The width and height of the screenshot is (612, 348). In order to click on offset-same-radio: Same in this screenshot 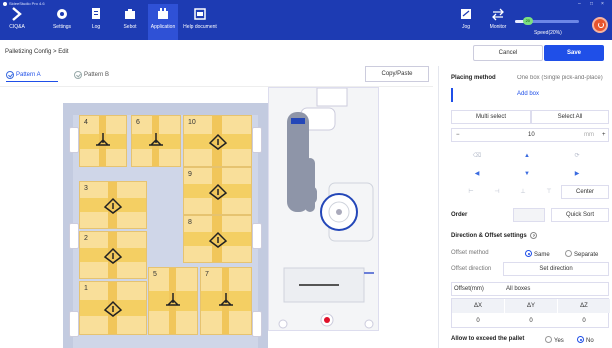, I will do `click(537, 254)`.